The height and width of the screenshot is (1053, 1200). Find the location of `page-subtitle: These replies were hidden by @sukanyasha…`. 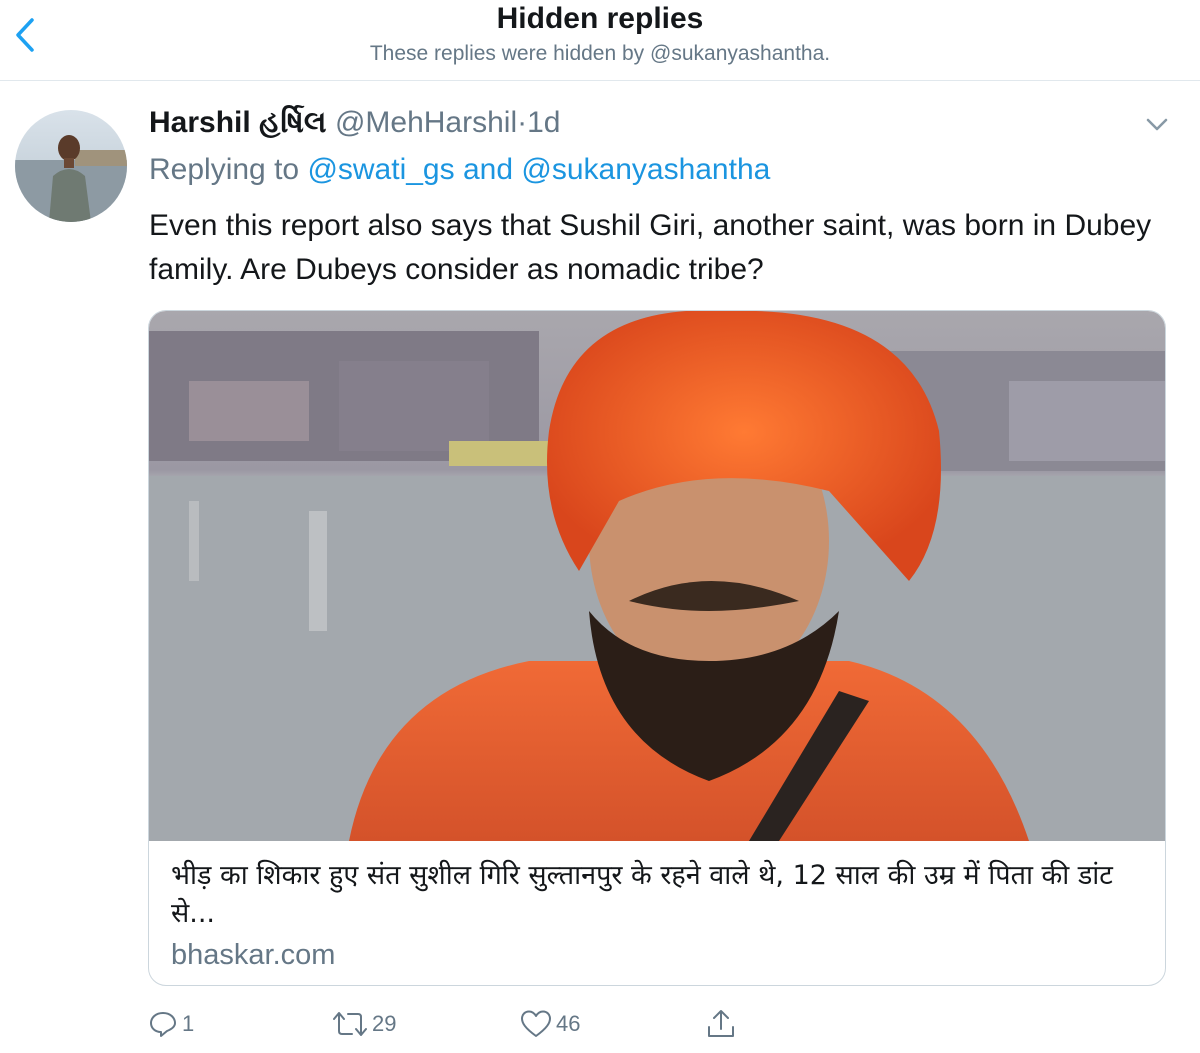

page-subtitle: These replies were hidden by @sukanyasha… is located at coordinates (600, 53).